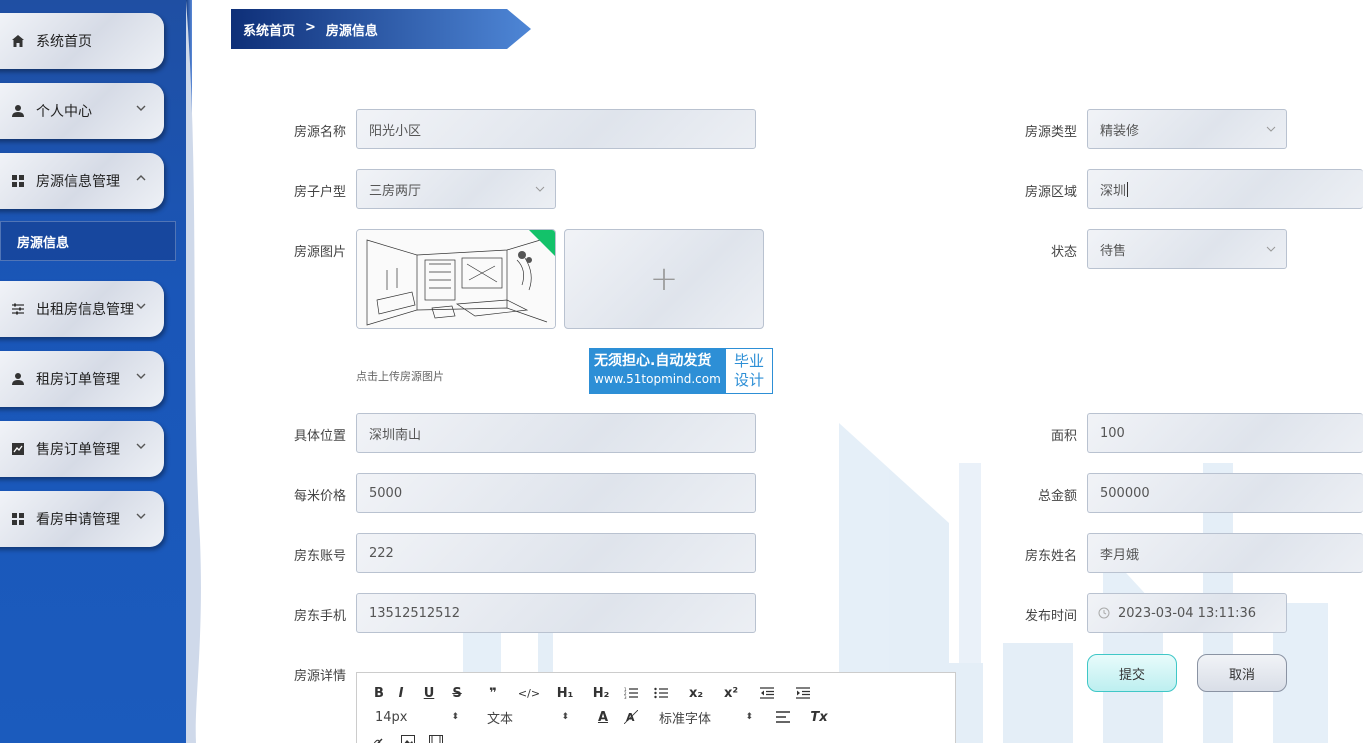  Describe the element at coordinates (556, 553) in the screenshot. I see `owner-account-input: 222` at that location.